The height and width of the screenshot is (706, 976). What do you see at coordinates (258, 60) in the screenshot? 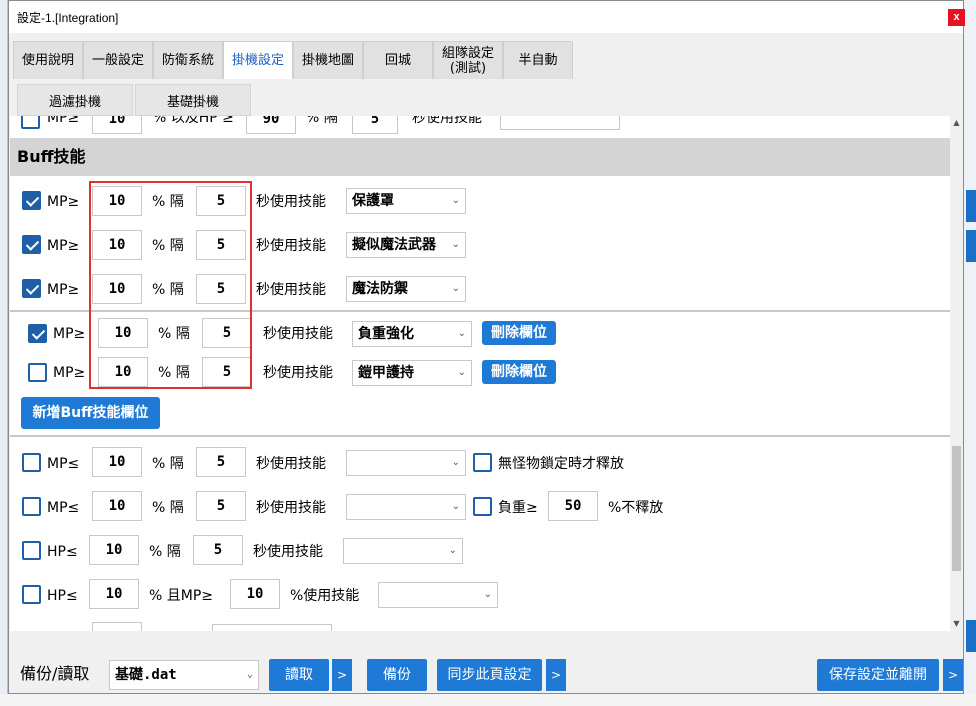
I see `tab-idle-settings: 掛機設定` at bounding box center [258, 60].